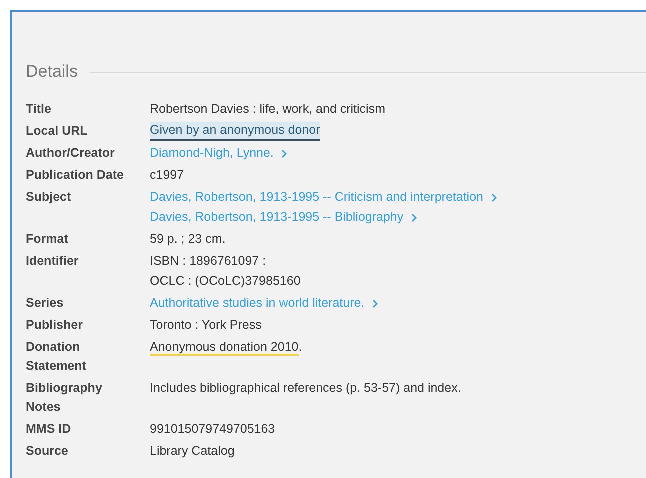 This screenshot has width=646, height=478. Describe the element at coordinates (48, 451) in the screenshot. I see `field-label: Source` at that location.